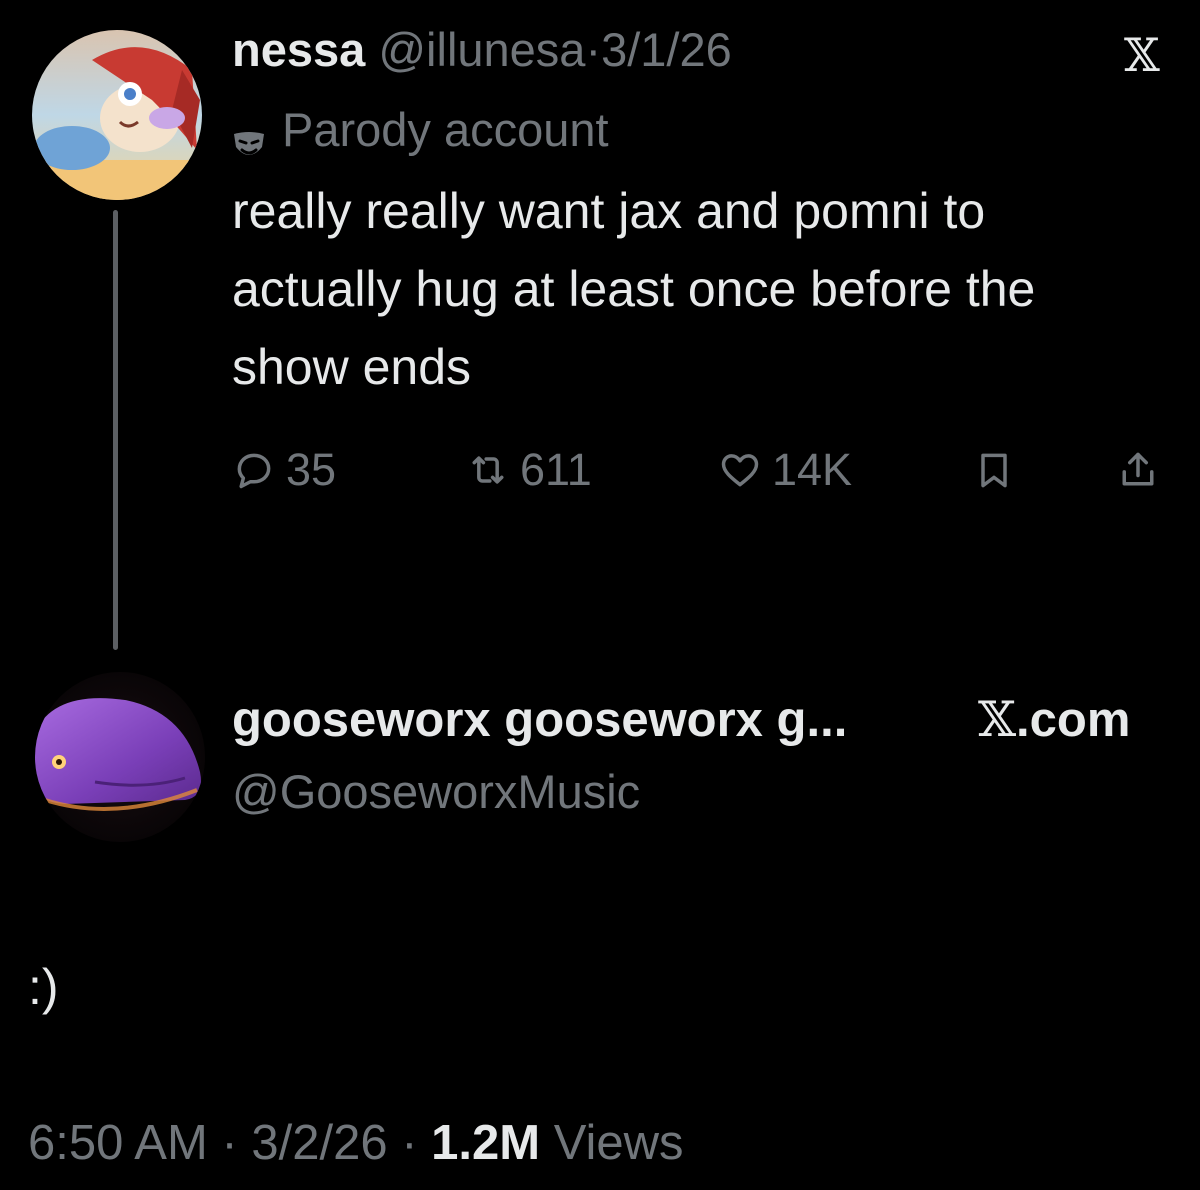 The image size is (1200, 1190). I want to click on share-button, so click(1143, 470).